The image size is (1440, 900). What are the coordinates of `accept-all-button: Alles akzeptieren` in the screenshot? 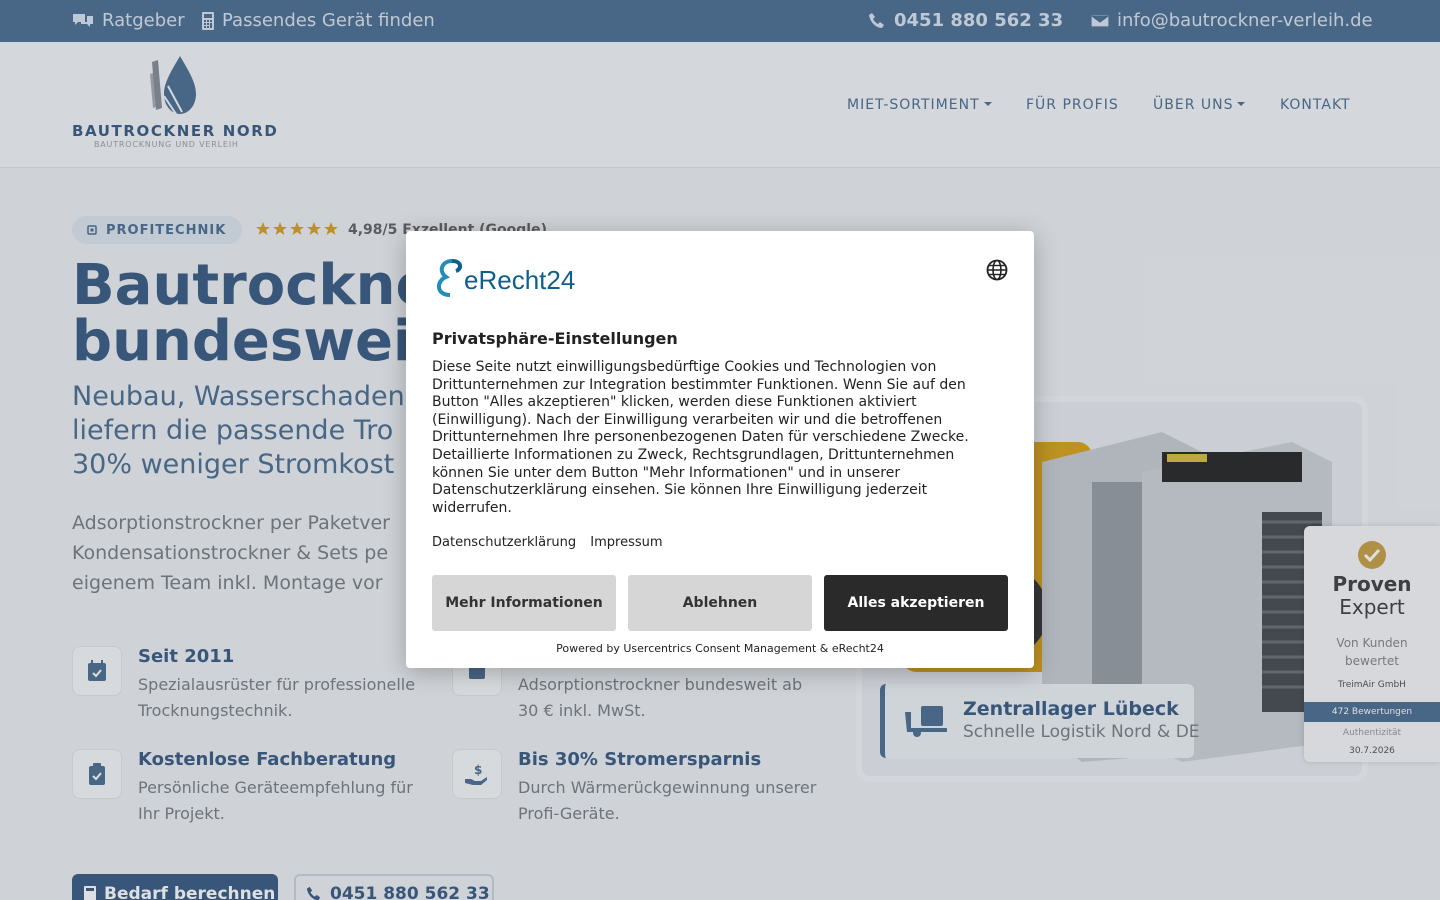 It's located at (916, 603).